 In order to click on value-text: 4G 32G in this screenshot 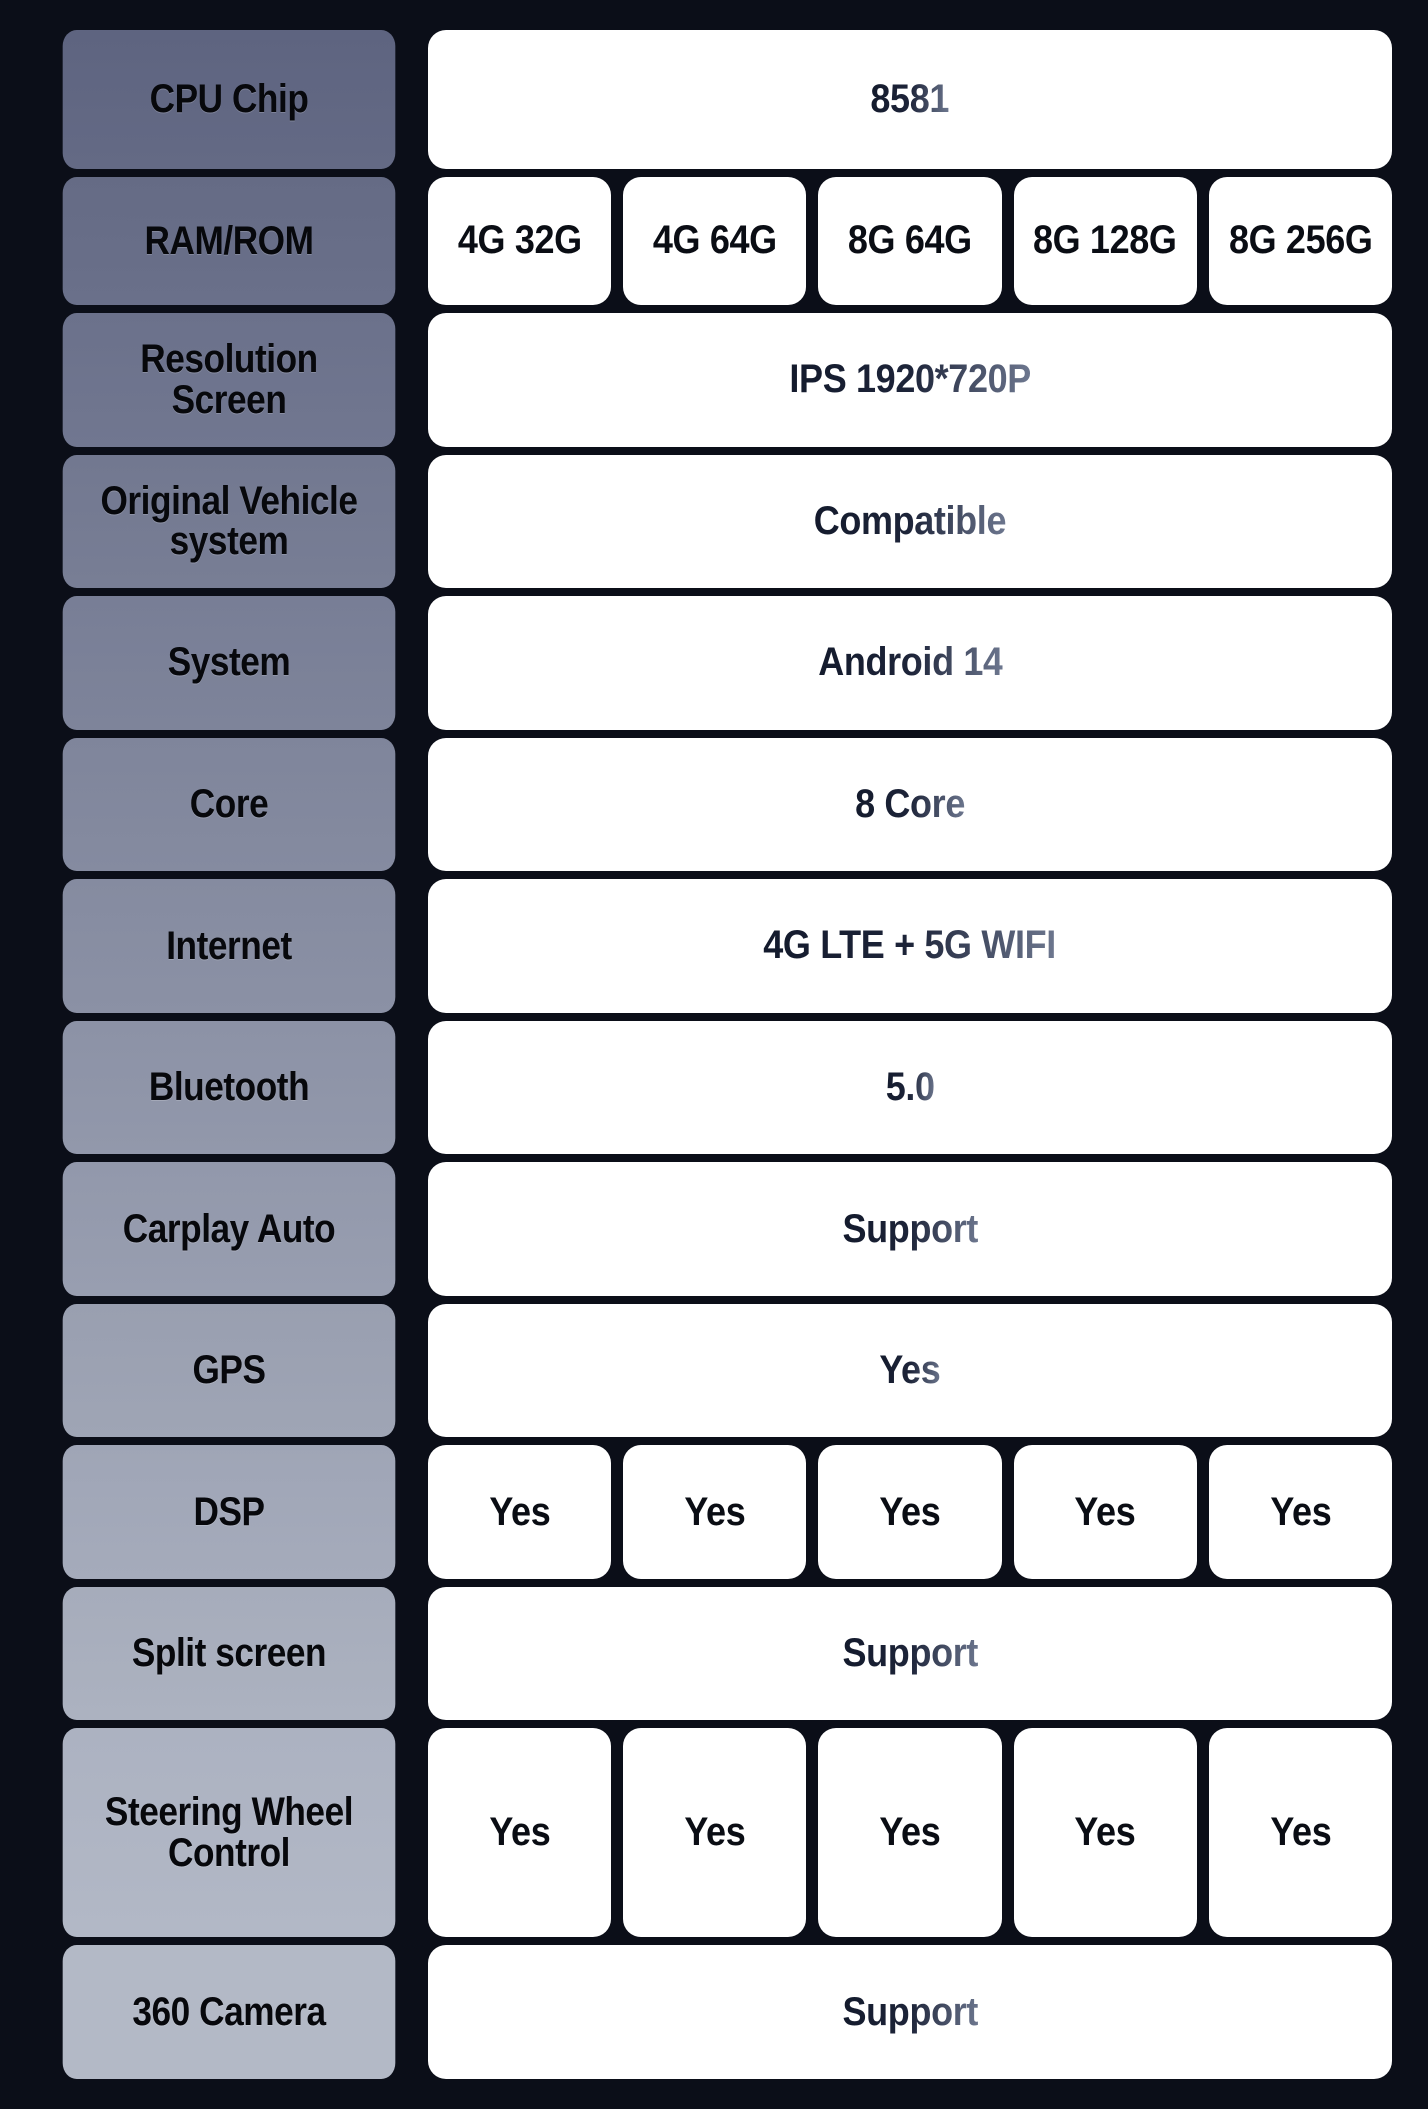, I will do `click(519, 240)`.